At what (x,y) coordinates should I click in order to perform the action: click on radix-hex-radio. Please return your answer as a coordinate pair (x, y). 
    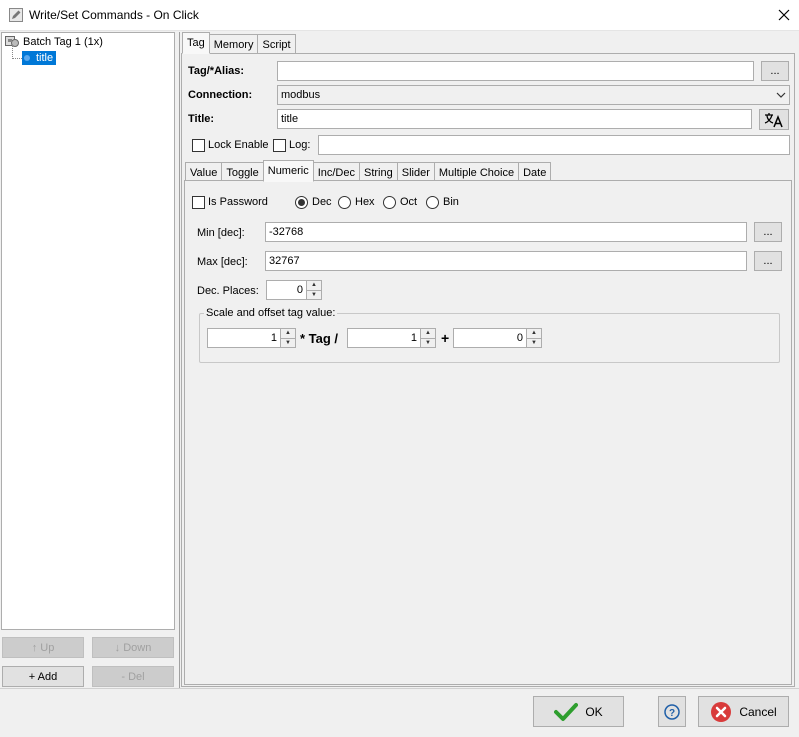
    Looking at the image, I should click on (344, 202).